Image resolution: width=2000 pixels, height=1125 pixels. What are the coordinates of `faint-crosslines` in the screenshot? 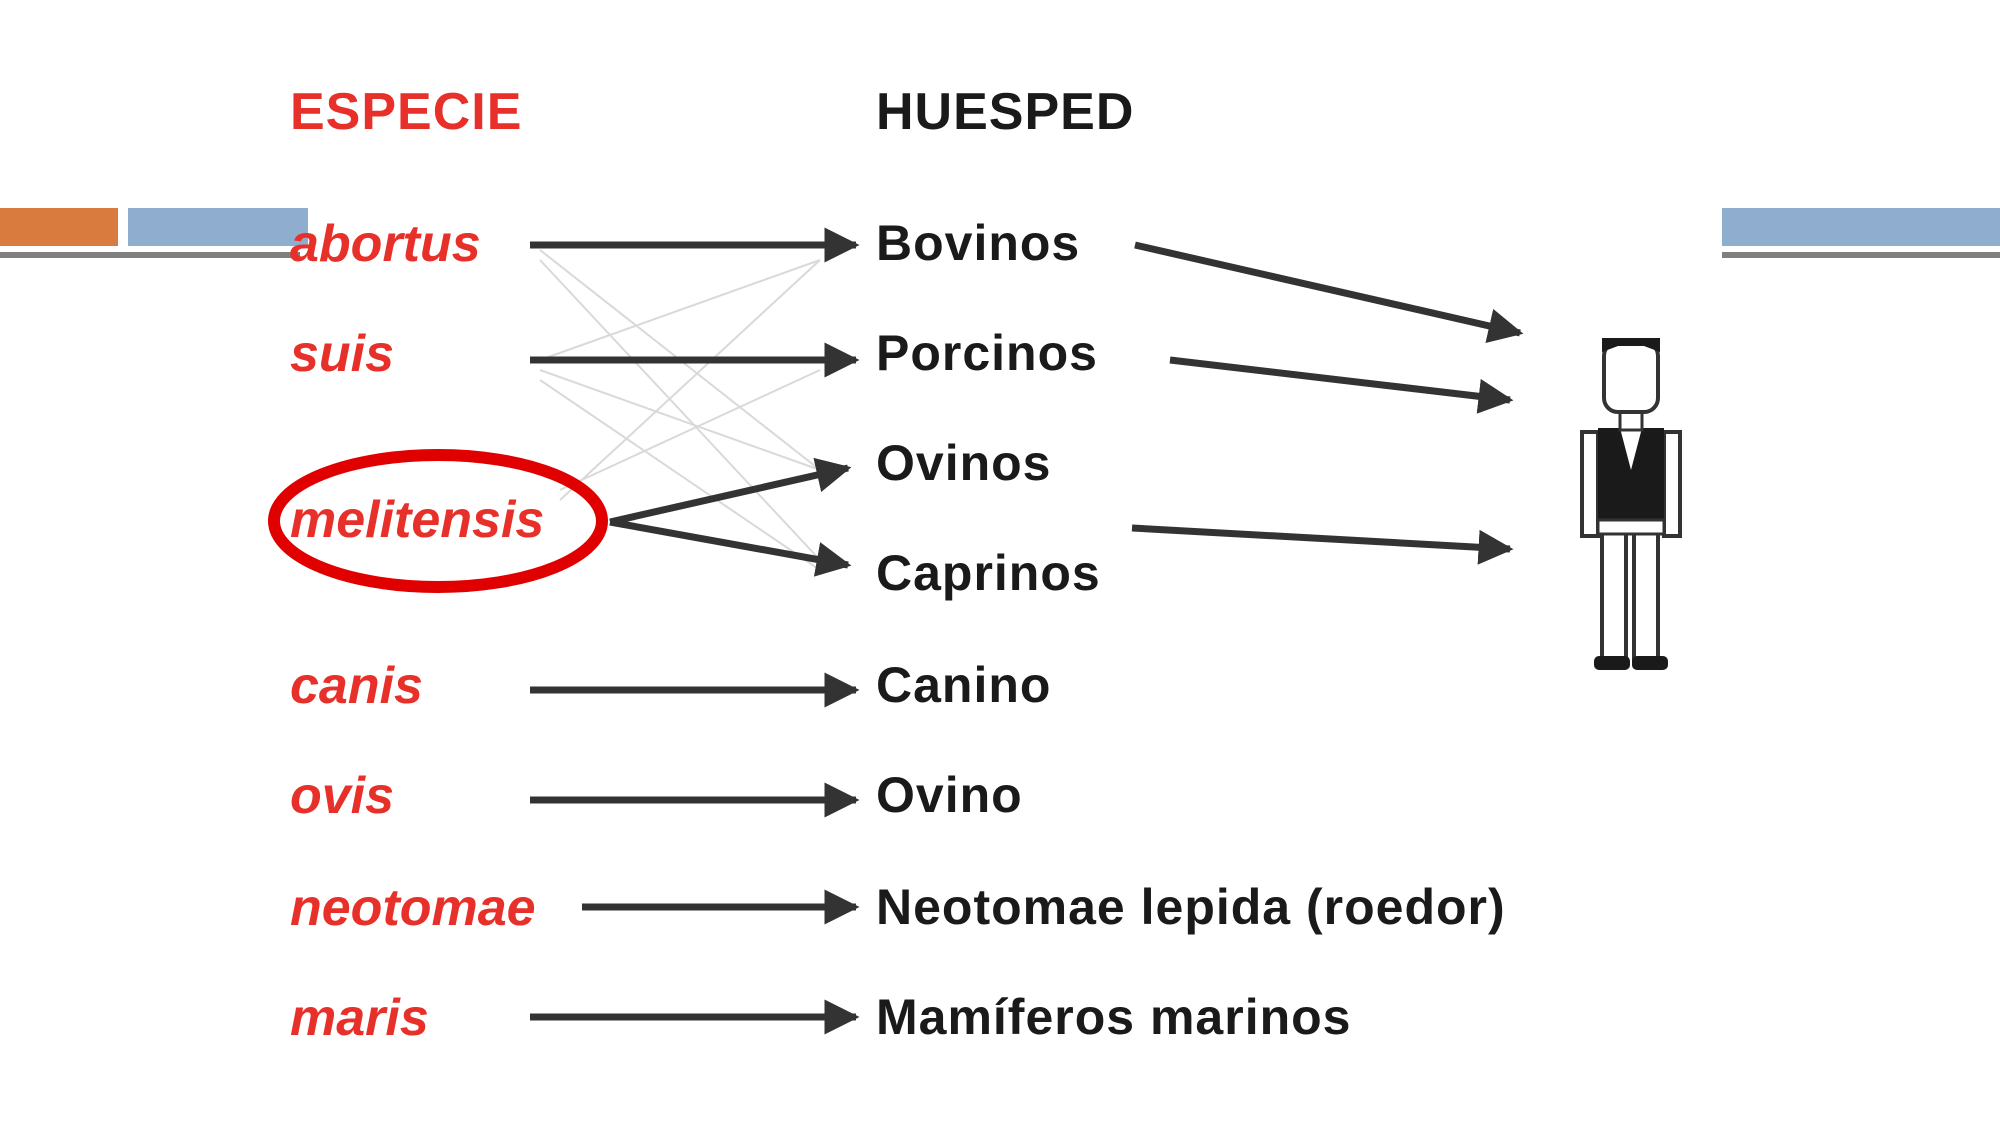 It's located at (680, 410).